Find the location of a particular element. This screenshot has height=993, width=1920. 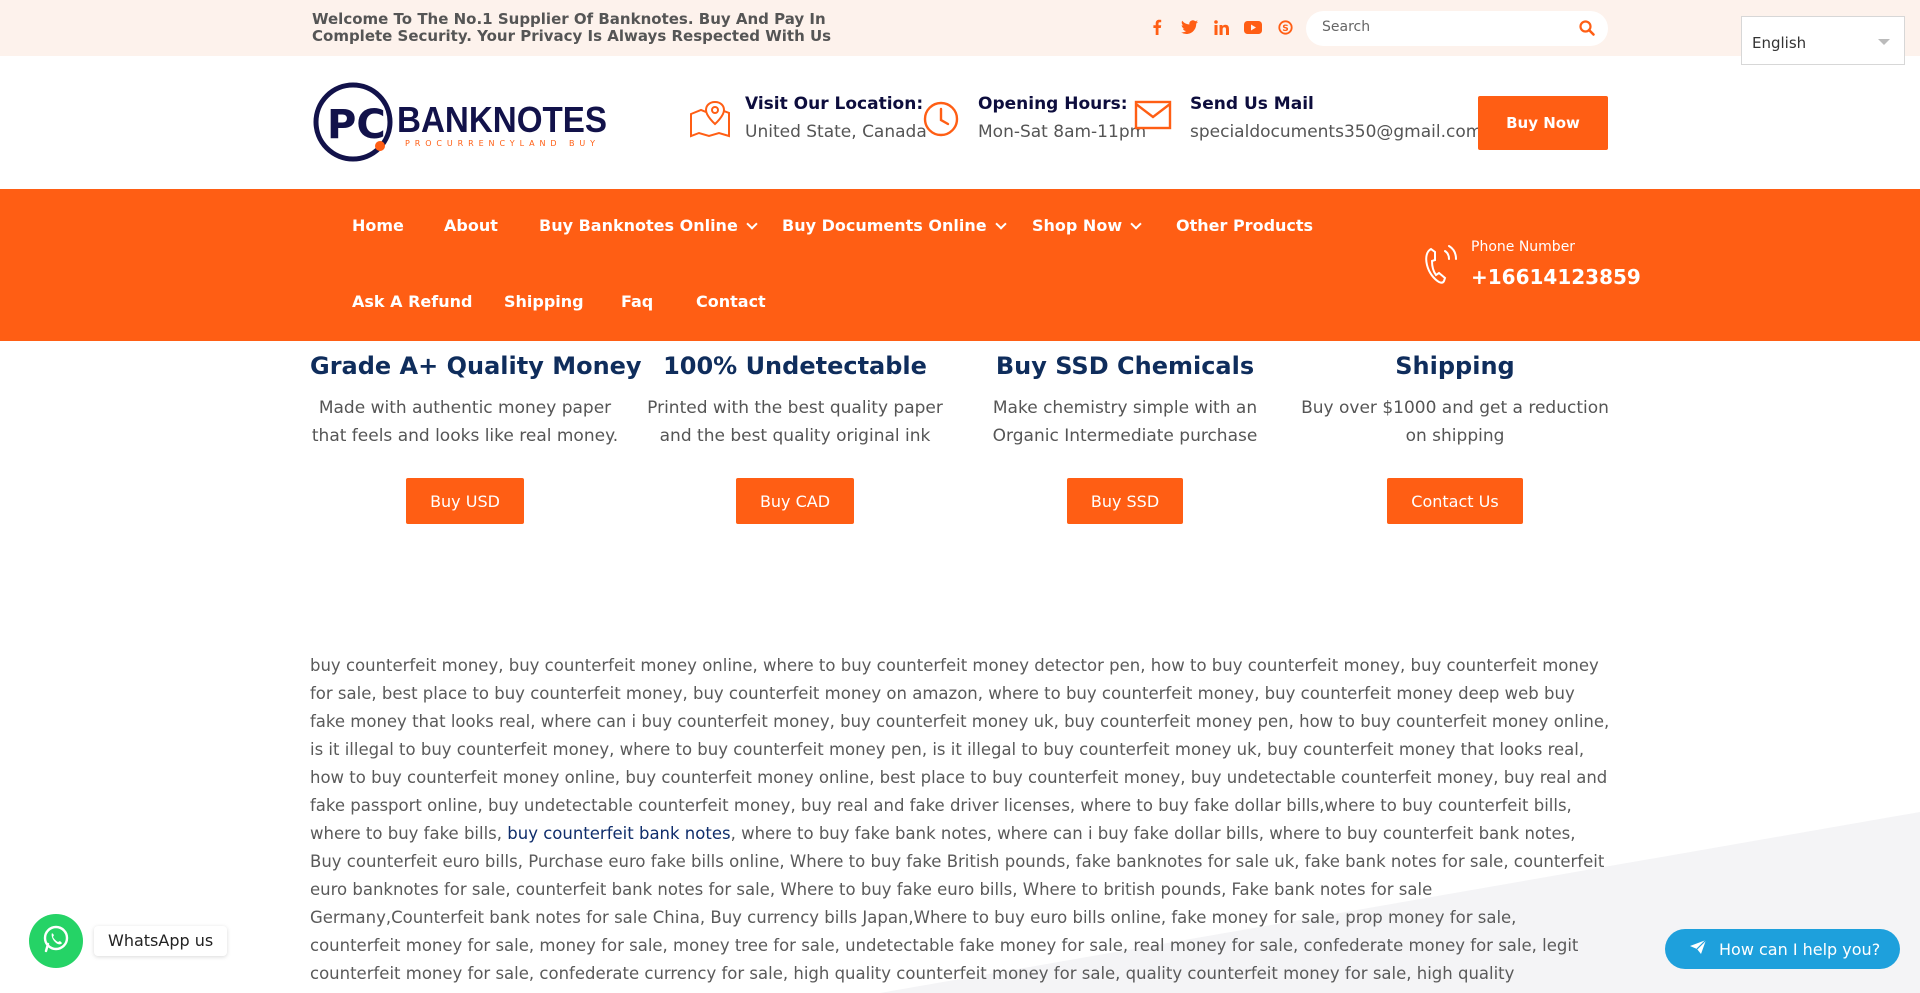

feature-title: Shipping is located at coordinates (1455, 366).